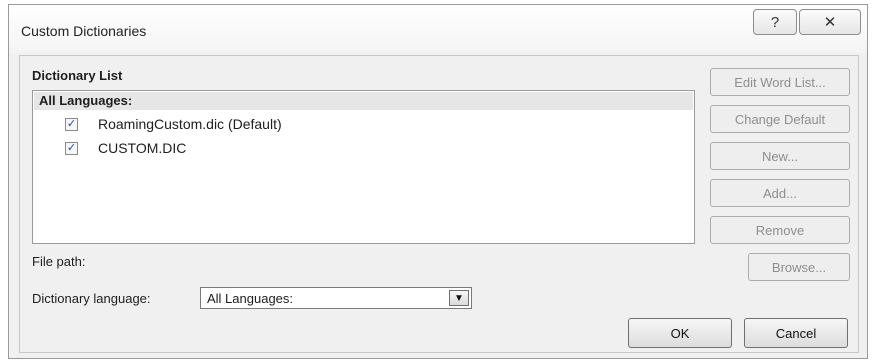  I want to click on remove-button: Remove, so click(780, 230).